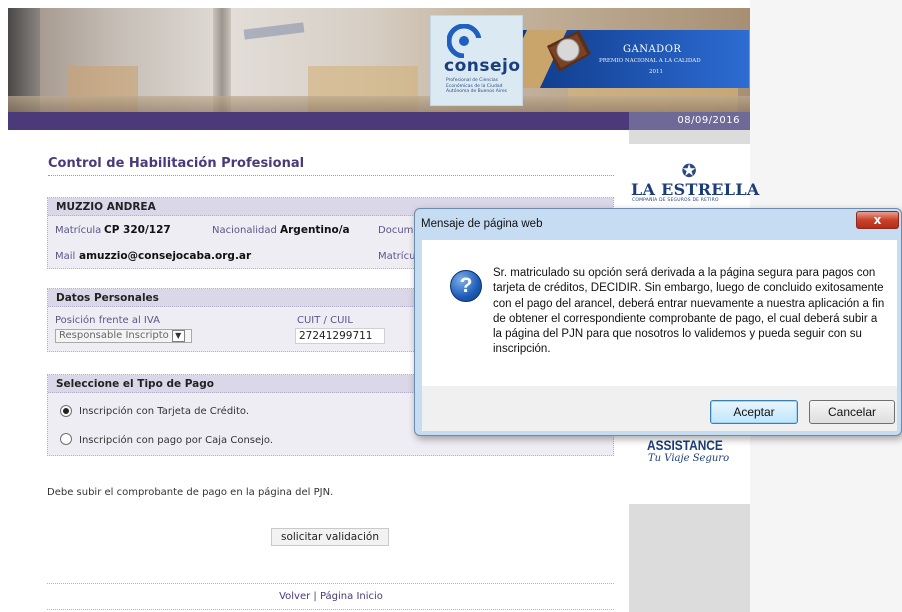 Image resolution: width=902 pixels, height=612 pixels. What do you see at coordinates (330, 537) in the screenshot?
I see `solicitar-validacion-button: solicitar validación` at bounding box center [330, 537].